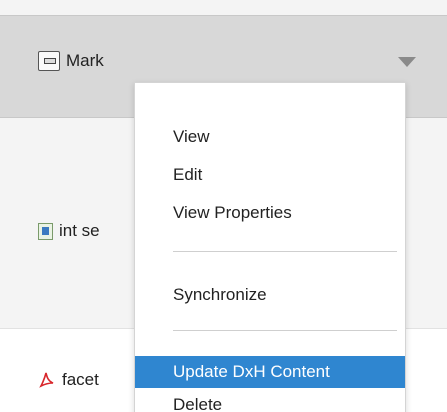 Image resolution: width=447 pixels, height=412 pixels. I want to click on list-item-label: facet, so click(80, 379).